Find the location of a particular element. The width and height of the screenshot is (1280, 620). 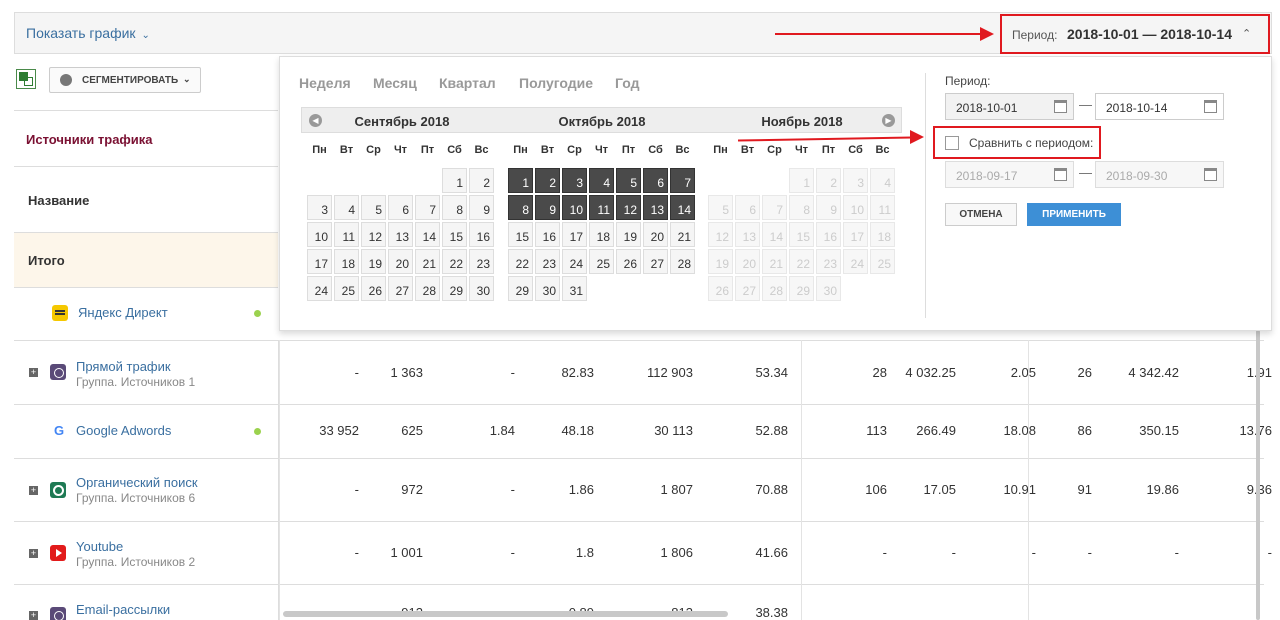

compare-from-input: 2018-09-17 is located at coordinates (1009, 174).